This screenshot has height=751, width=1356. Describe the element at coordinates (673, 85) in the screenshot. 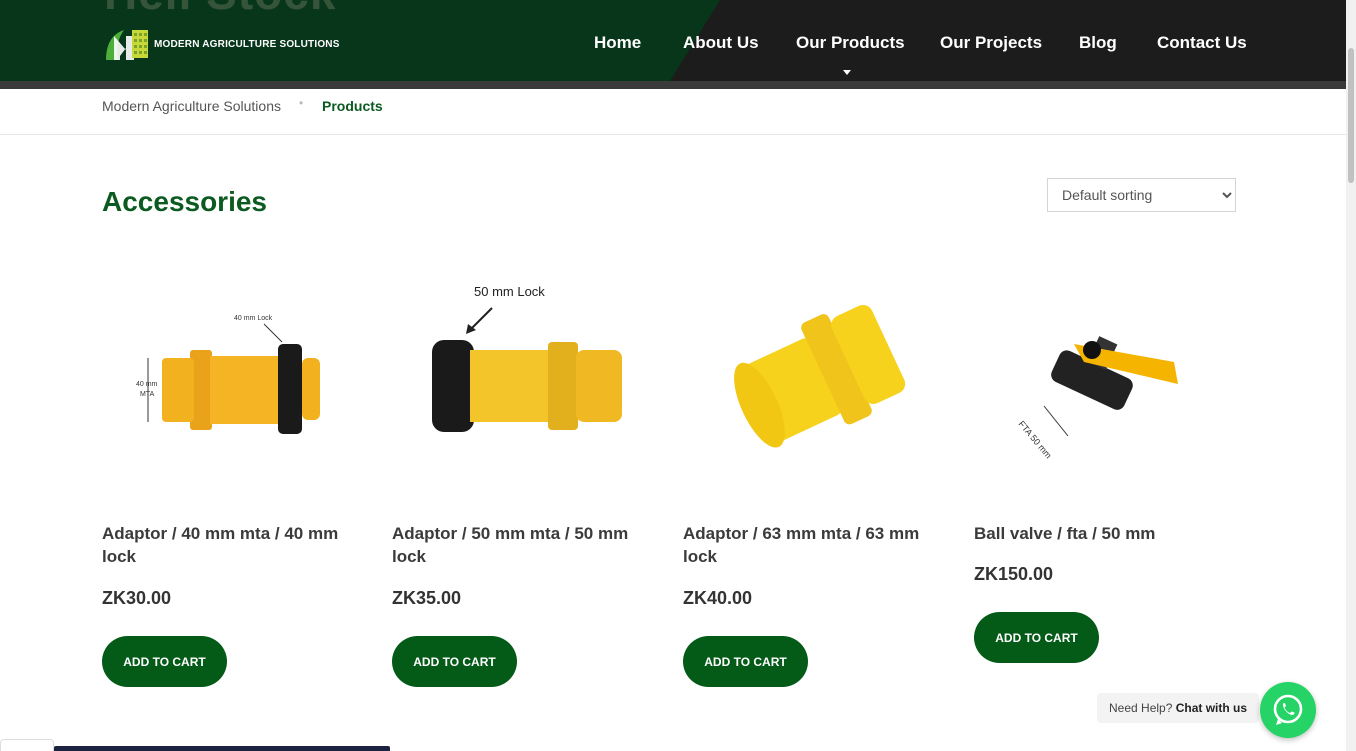

I see `header-bottom-strip` at that location.